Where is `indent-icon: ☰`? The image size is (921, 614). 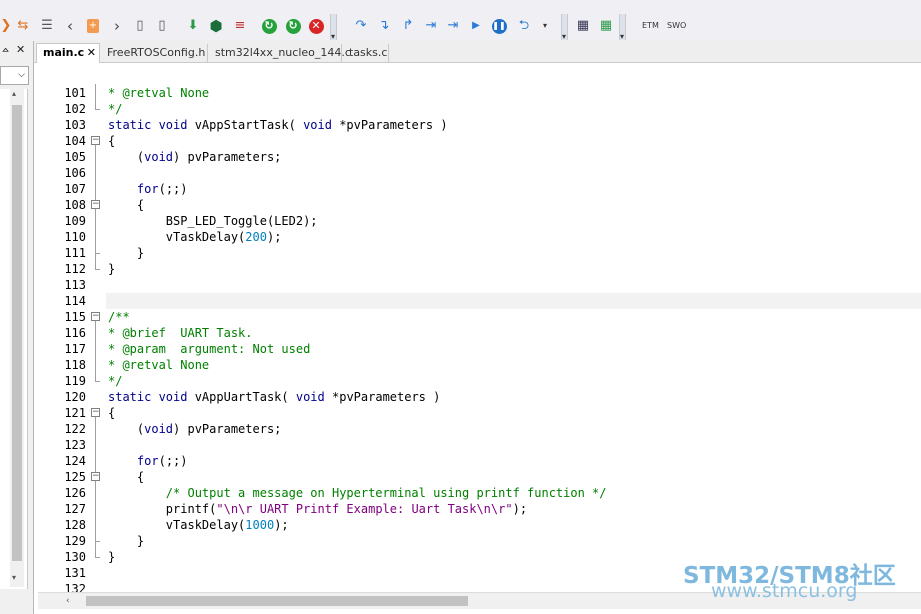
indent-icon: ☰ is located at coordinates (47, 26).